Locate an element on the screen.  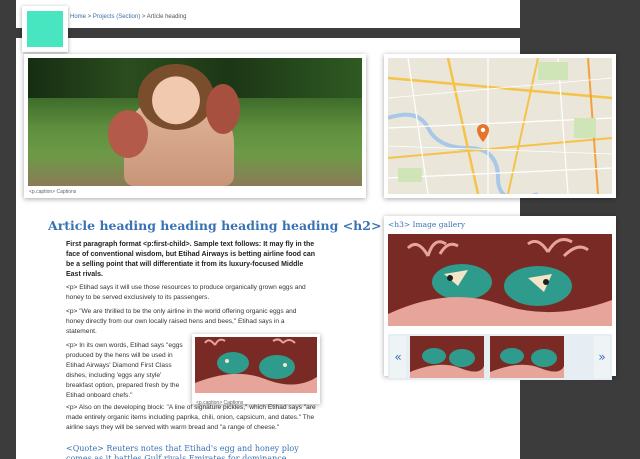
hero-photo is located at coordinates (195, 122).